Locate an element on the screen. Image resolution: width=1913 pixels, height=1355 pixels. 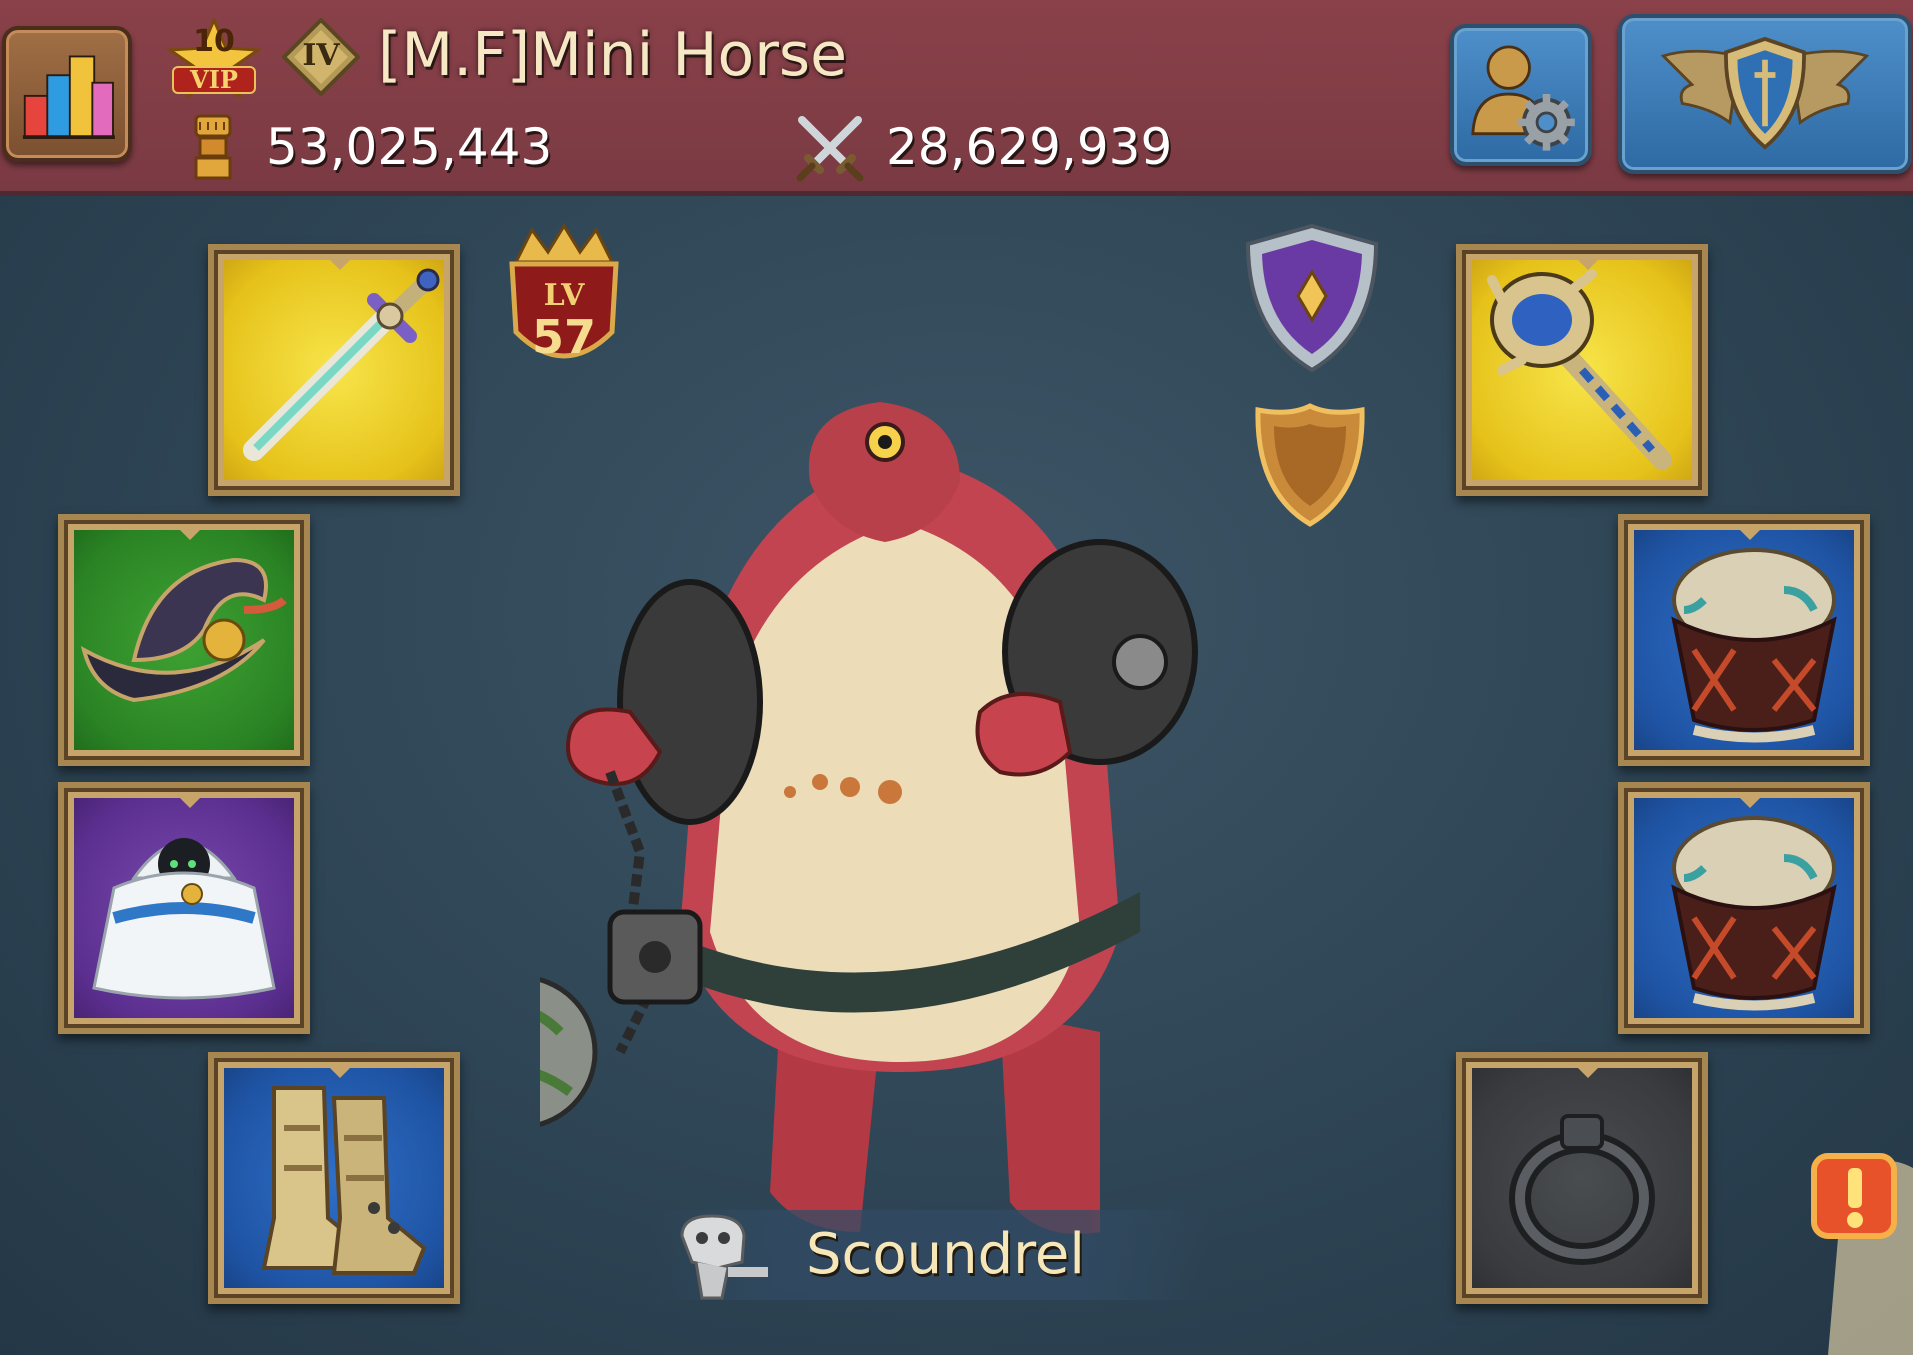
equip-slot-boots is located at coordinates (334, 1178).